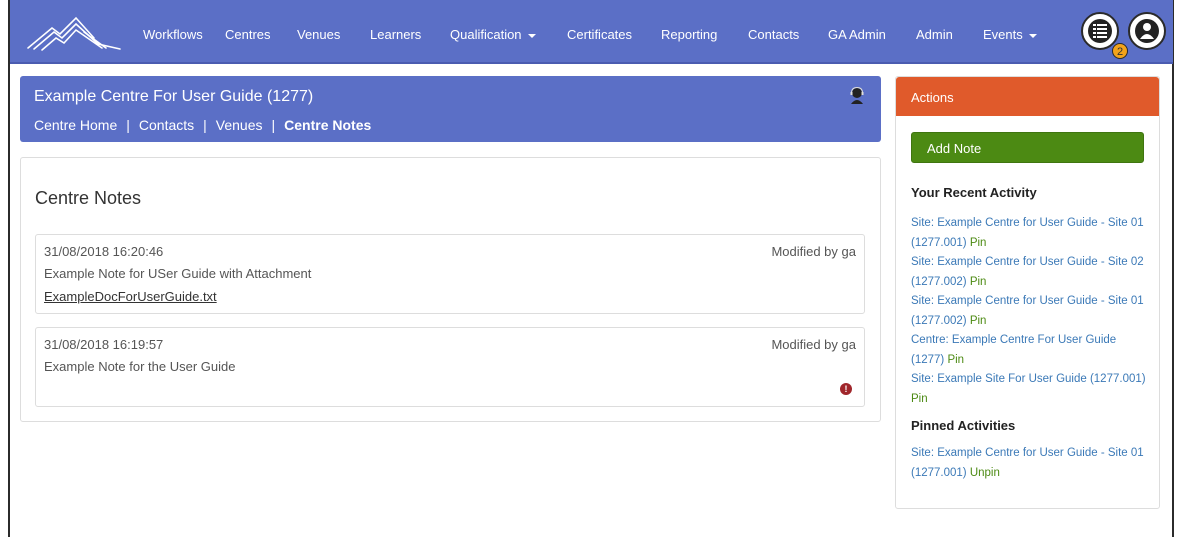 The width and height of the screenshot is (1183, 537). What do you see at coordinates (963, 425) in the screenshot?
I see `pinned-activities-heading: Pinned Activities` at bounding box center [963, 425].